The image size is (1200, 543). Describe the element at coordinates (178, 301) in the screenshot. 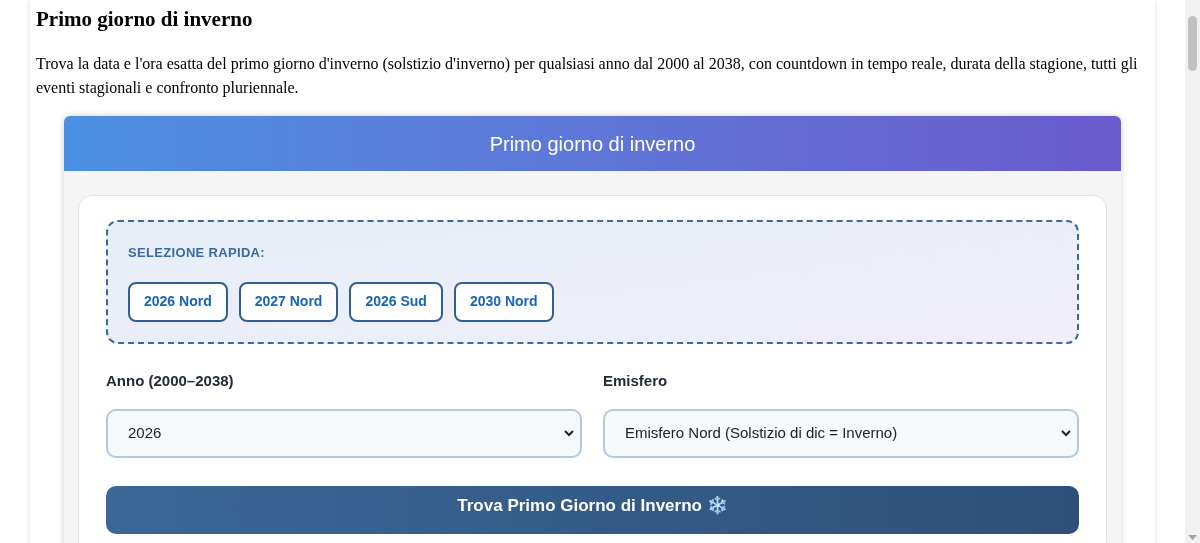

I see `quick-select-button: 2026 Nord` at that location.